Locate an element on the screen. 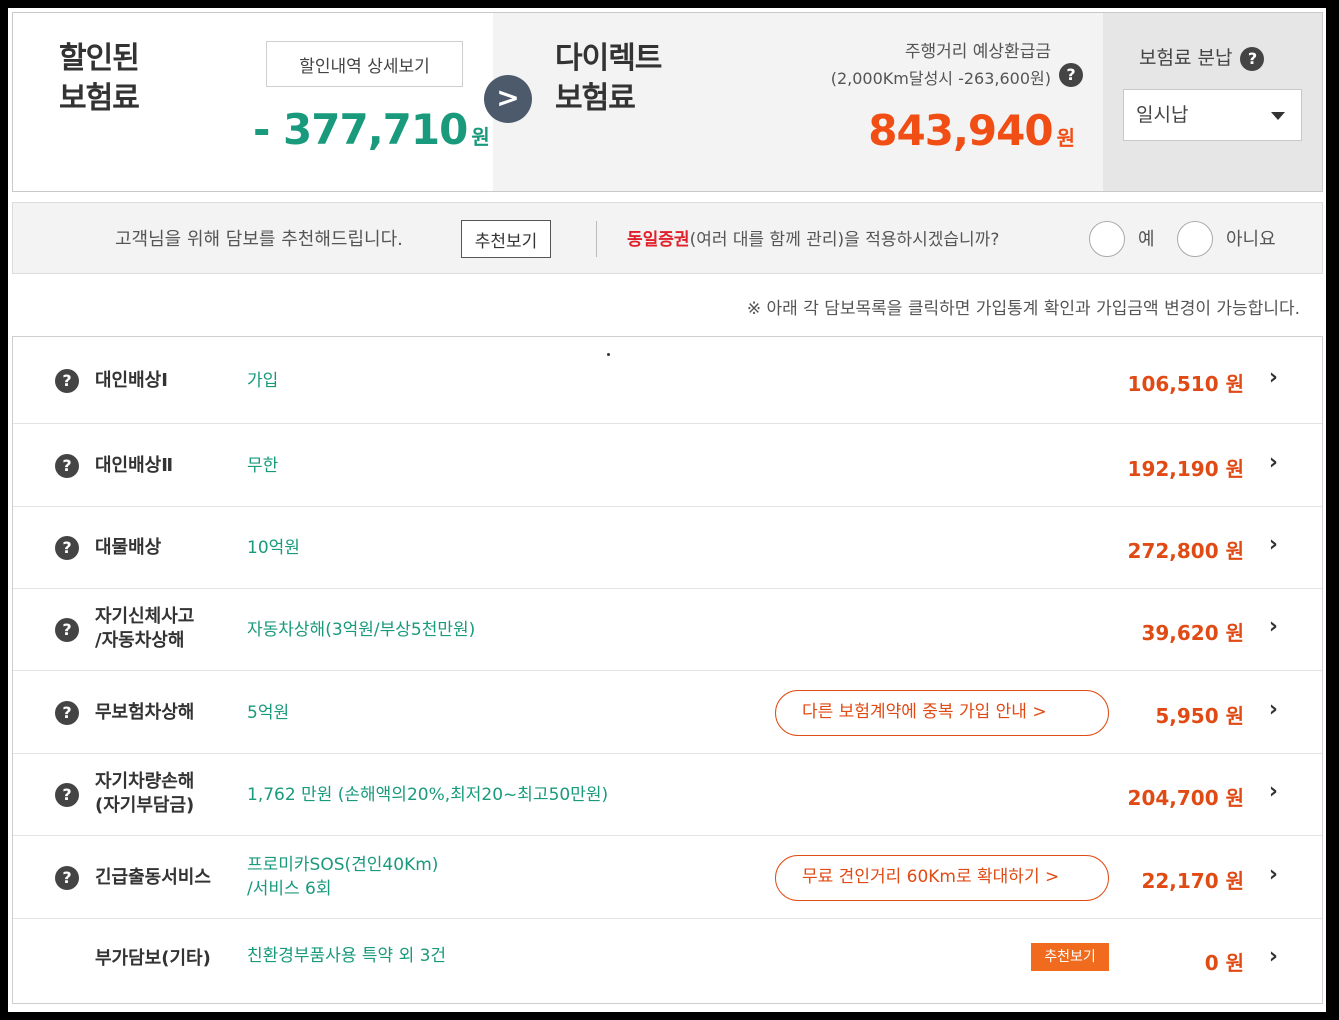 Image resolution: width=1339 pixels, height=1020 pixels. same-certificate-yes-radio is located at coordinates (1107, 239).